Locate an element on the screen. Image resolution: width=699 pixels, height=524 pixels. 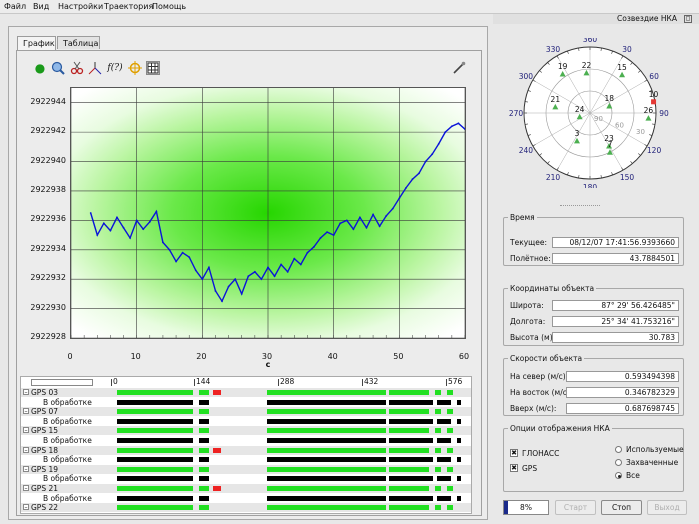
timeline-row: – GPS 15 is located at coordinates (246, 431).